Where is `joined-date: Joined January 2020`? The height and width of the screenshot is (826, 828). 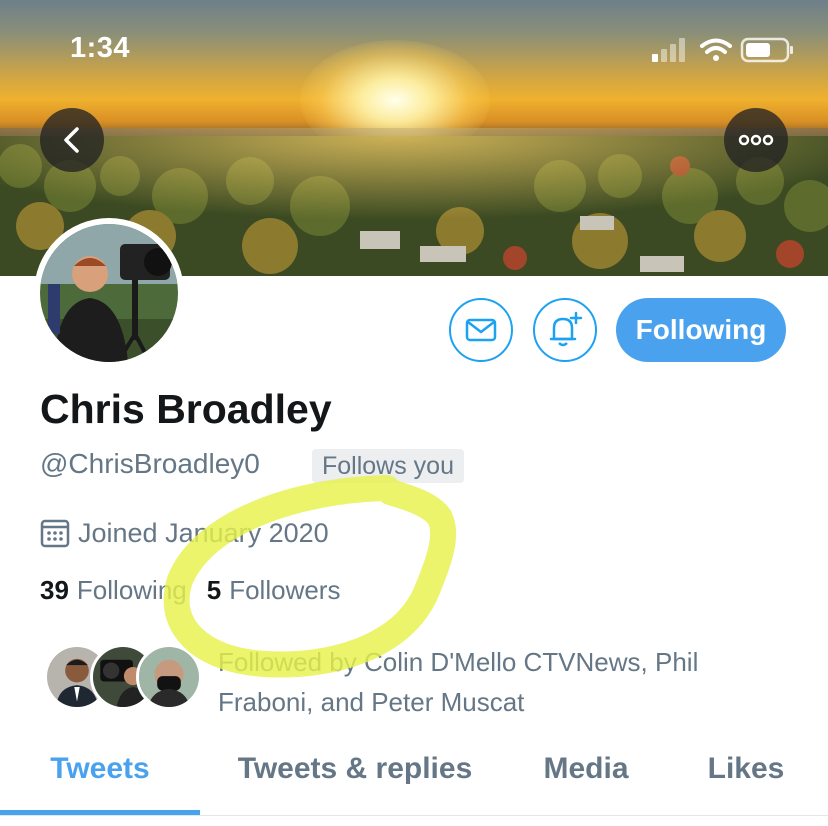 joined-date: Joined January 2020 is located at coordinates (184, 533).